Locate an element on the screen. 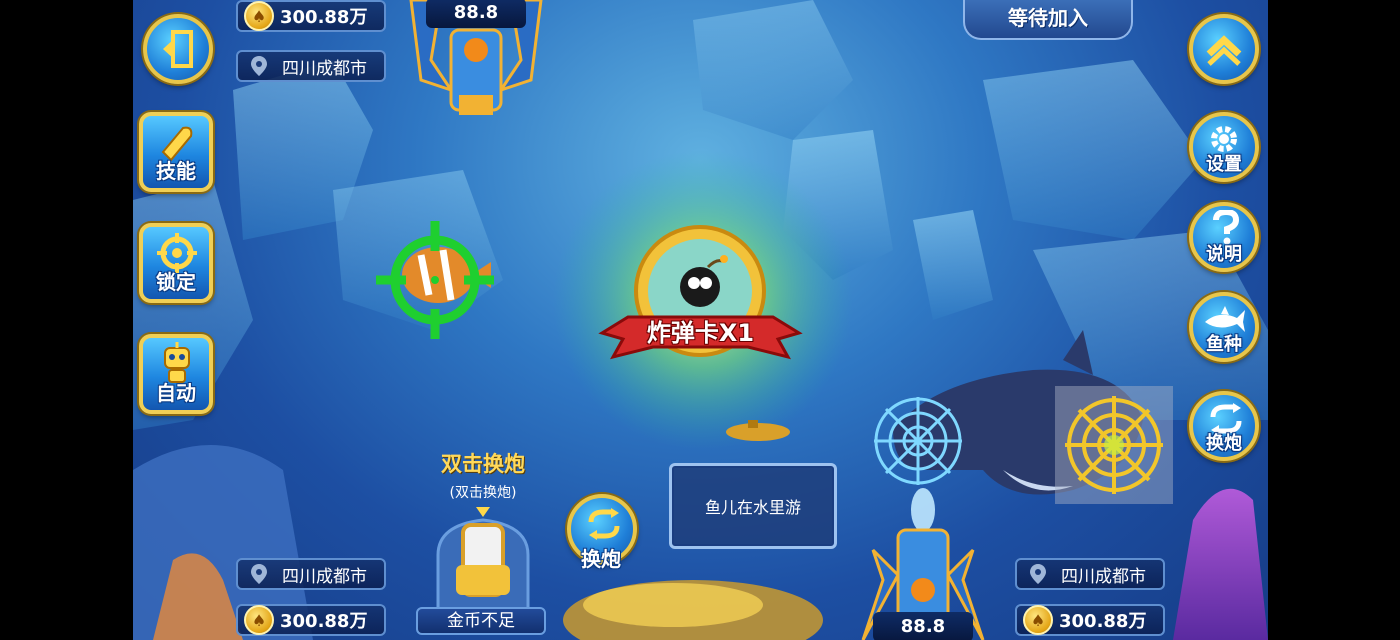  bottom-right-coins: 300.88万 is located at coordinates (1103, 621).